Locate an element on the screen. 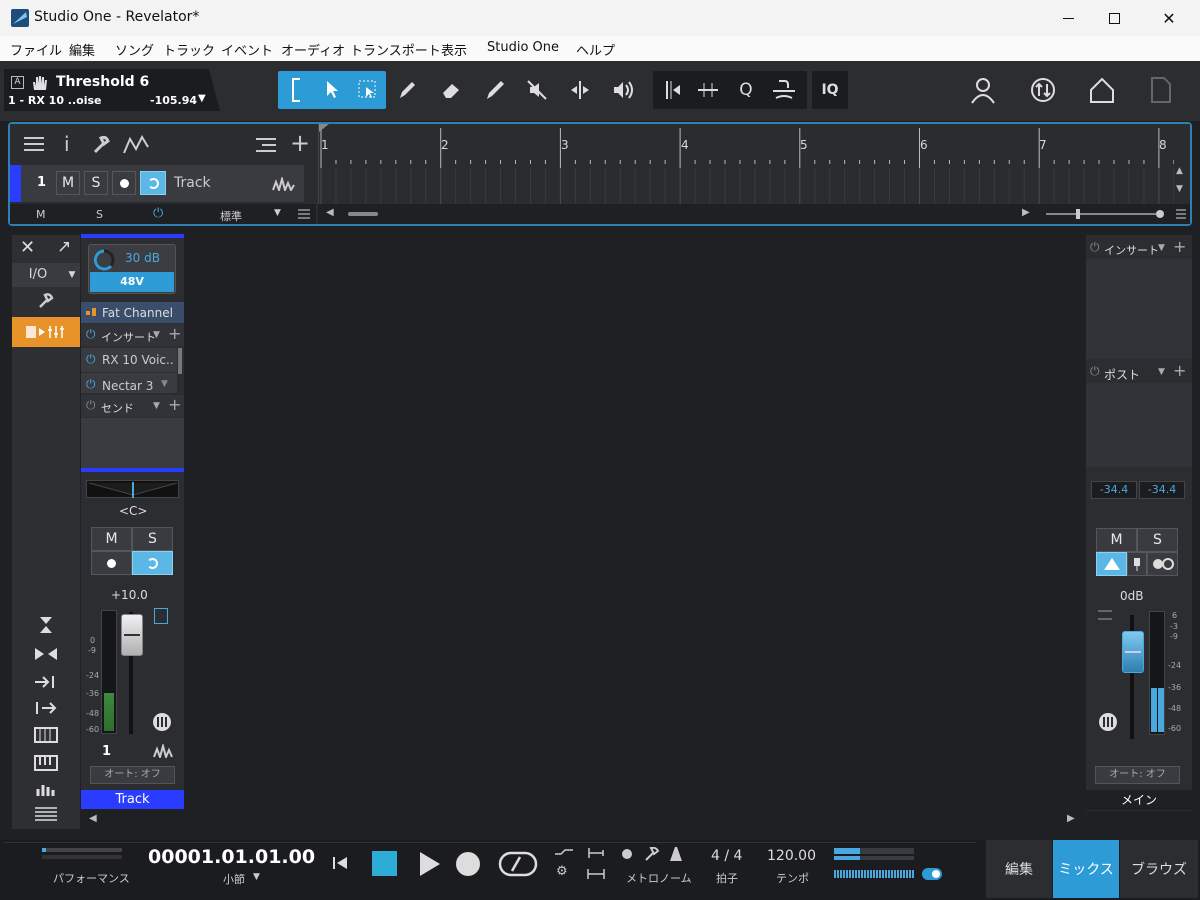 Image resolution: width=1200 pixels, height=900 pixels. erase-tool-button is located at coordinates (451, 90).